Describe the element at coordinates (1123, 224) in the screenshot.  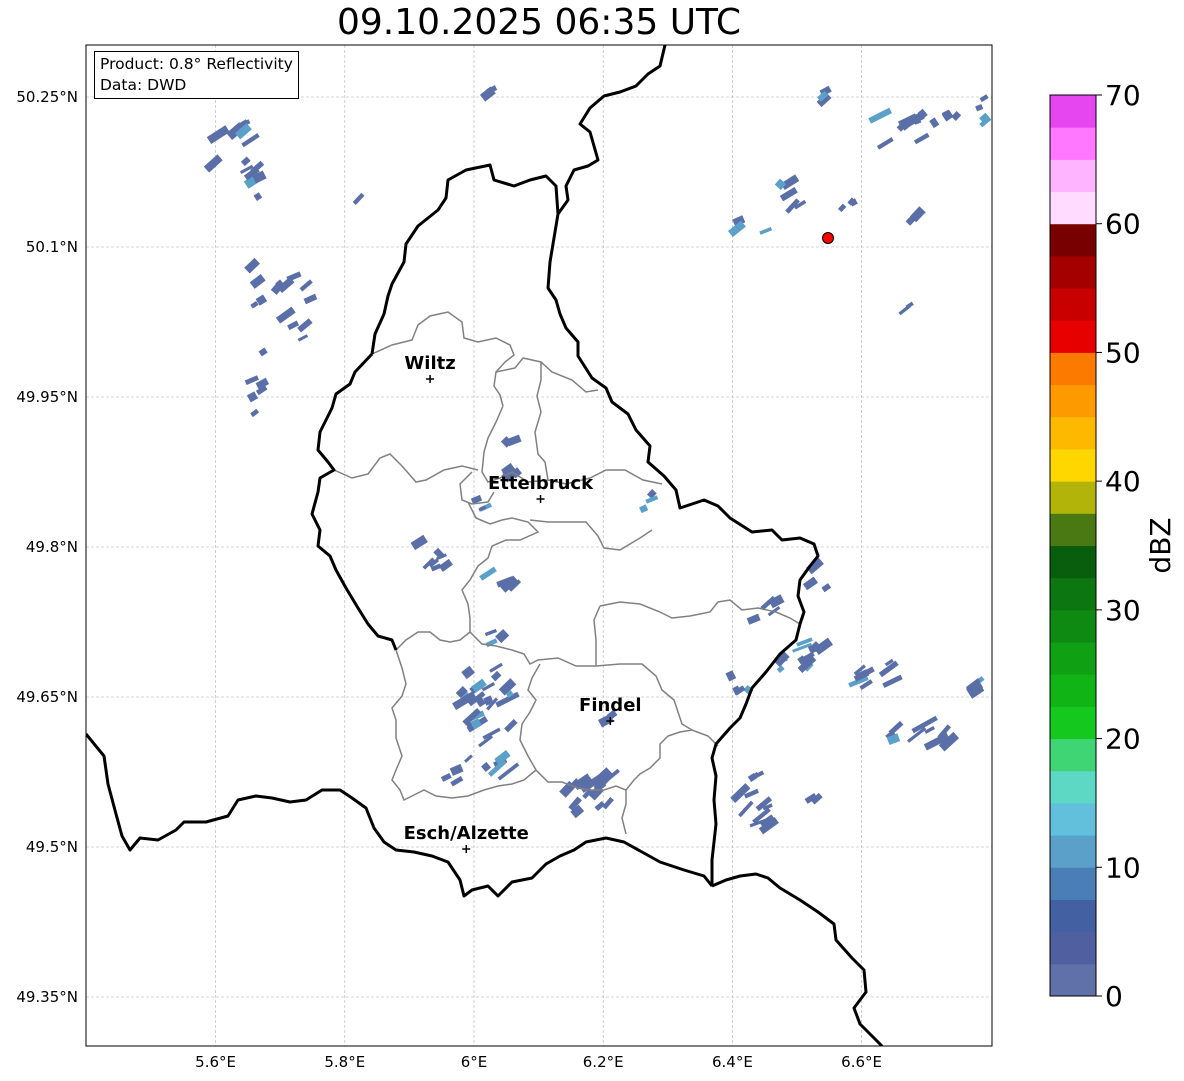
I see `colorbar-tick-label: 60` at that location.